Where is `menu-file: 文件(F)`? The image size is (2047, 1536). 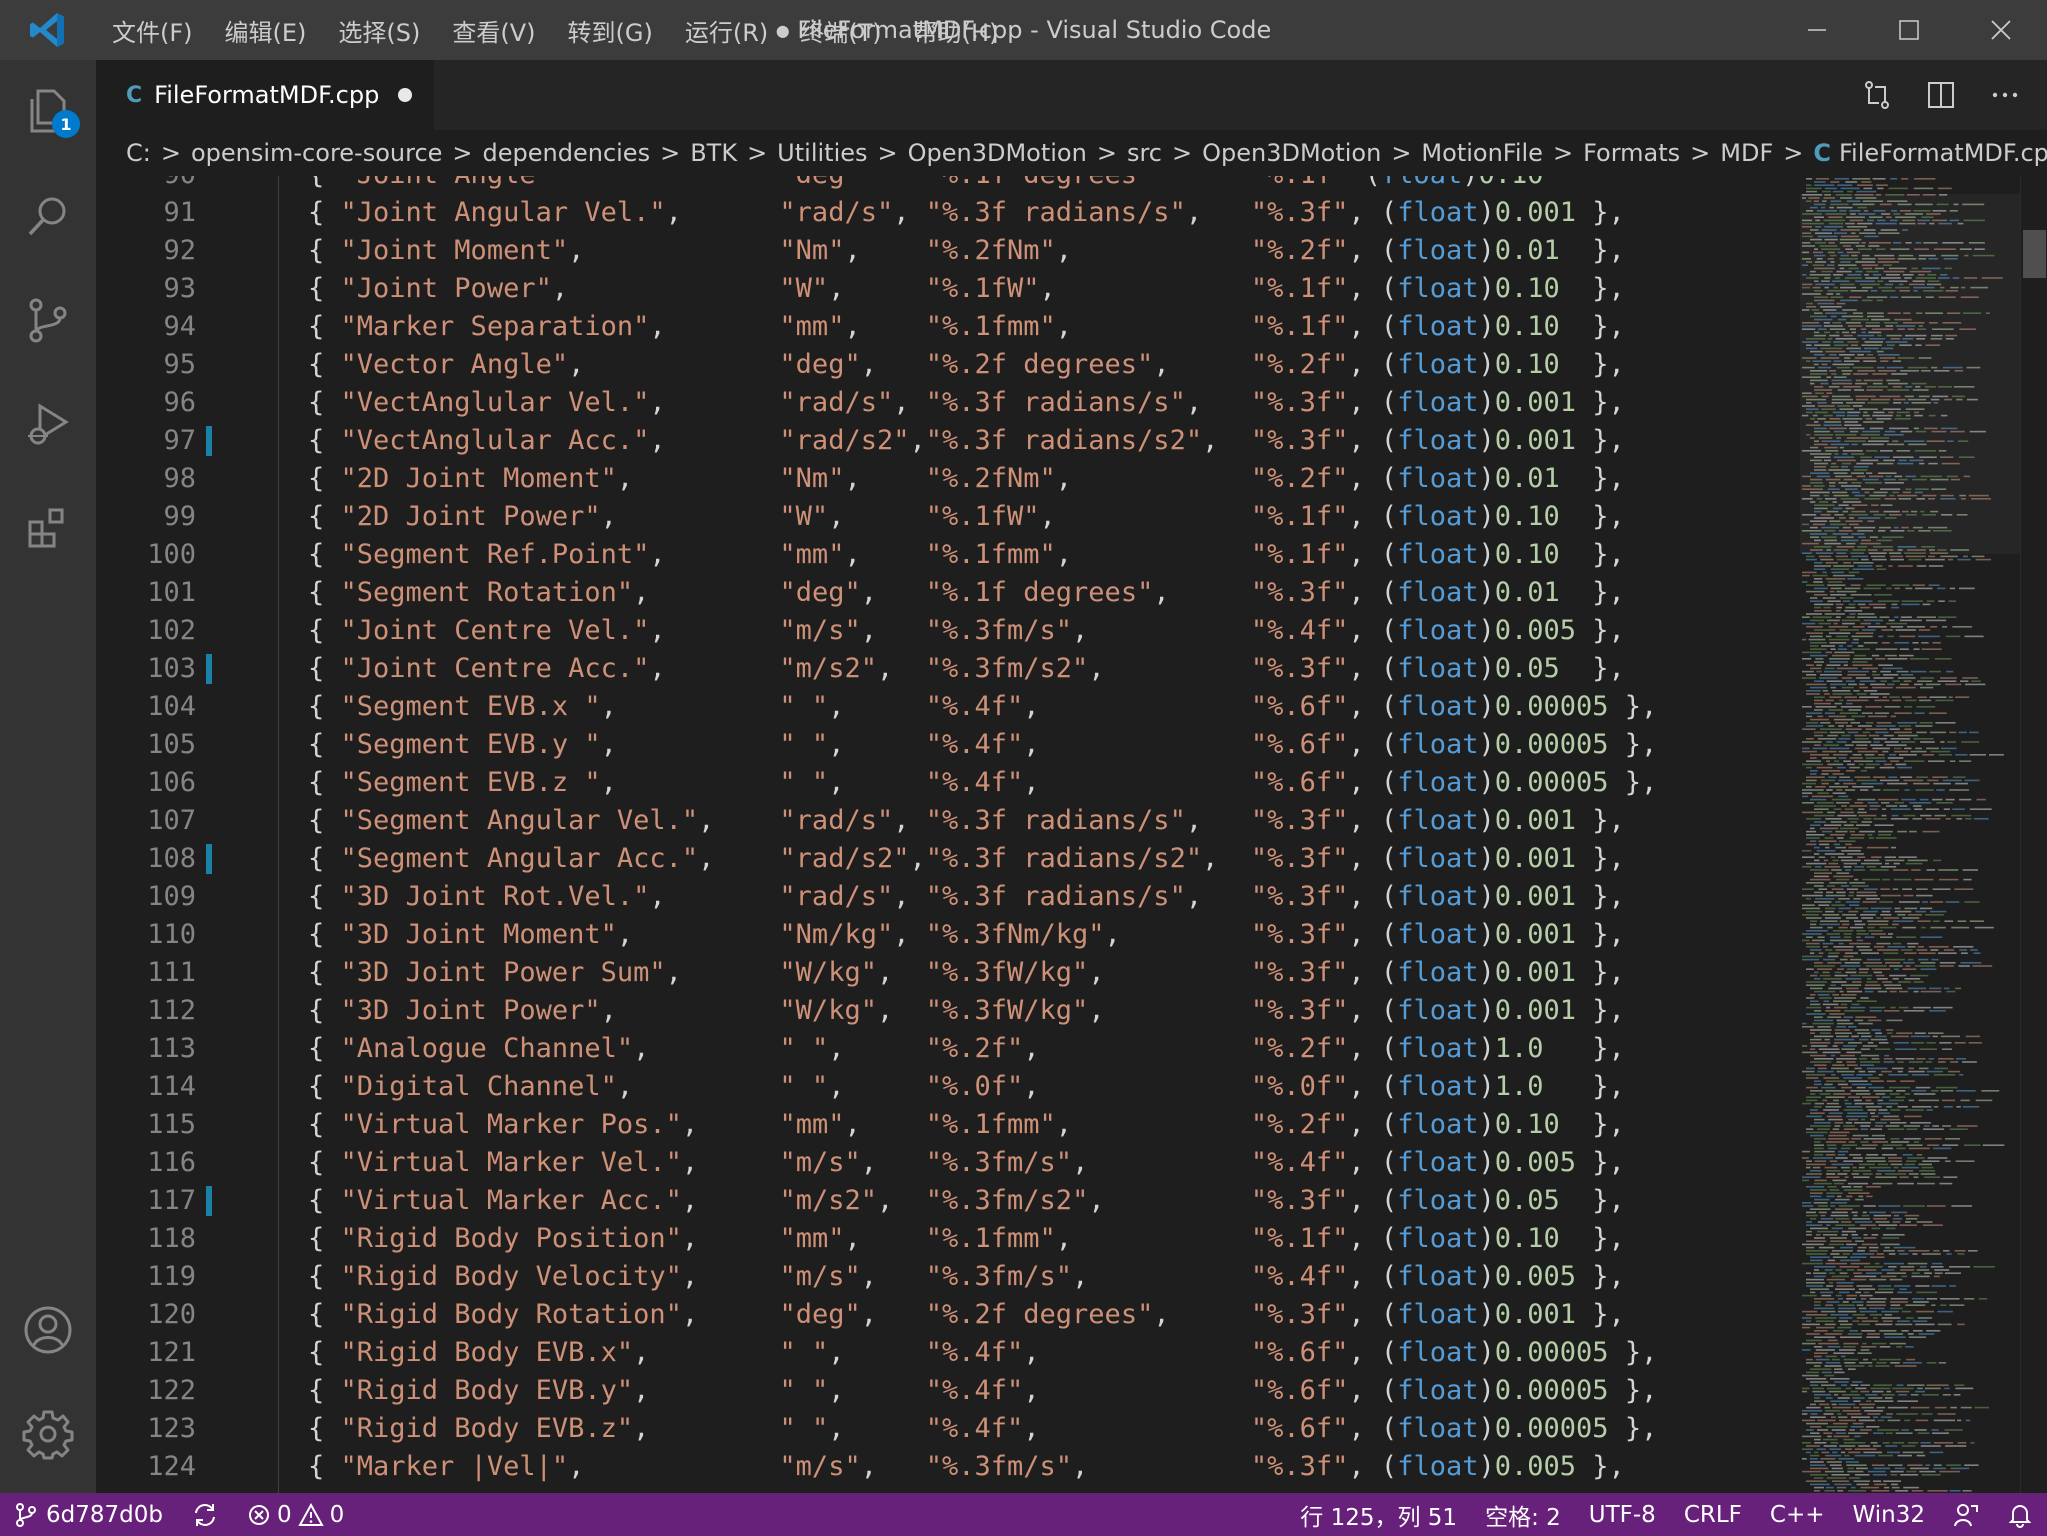
menu-file: 文件(F) is located at coordinates (152, 30).